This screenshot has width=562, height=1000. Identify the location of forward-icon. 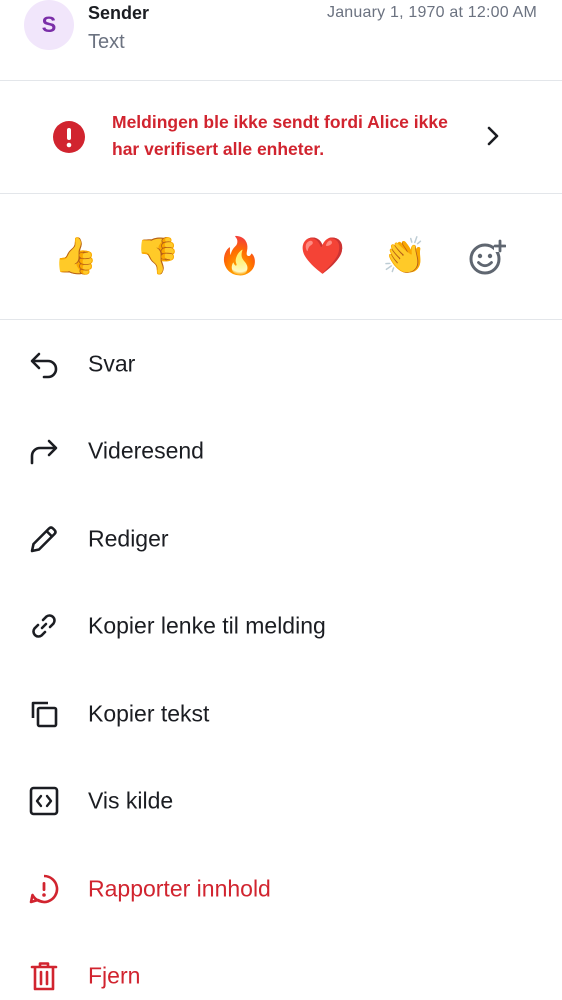
(44, 451).